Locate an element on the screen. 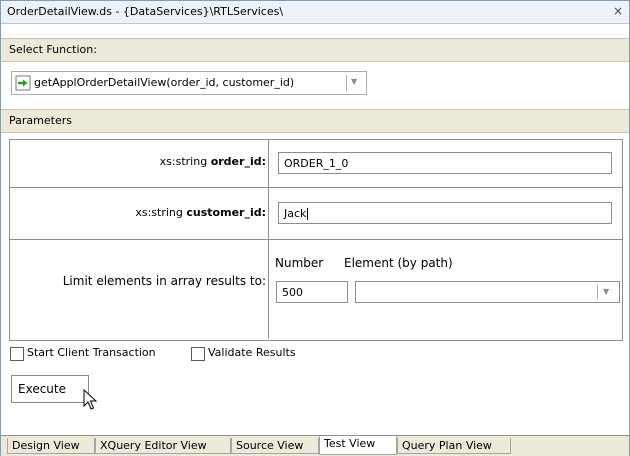  tab-query-plan-view: Query Plan View is located at coordinates (454, 446).